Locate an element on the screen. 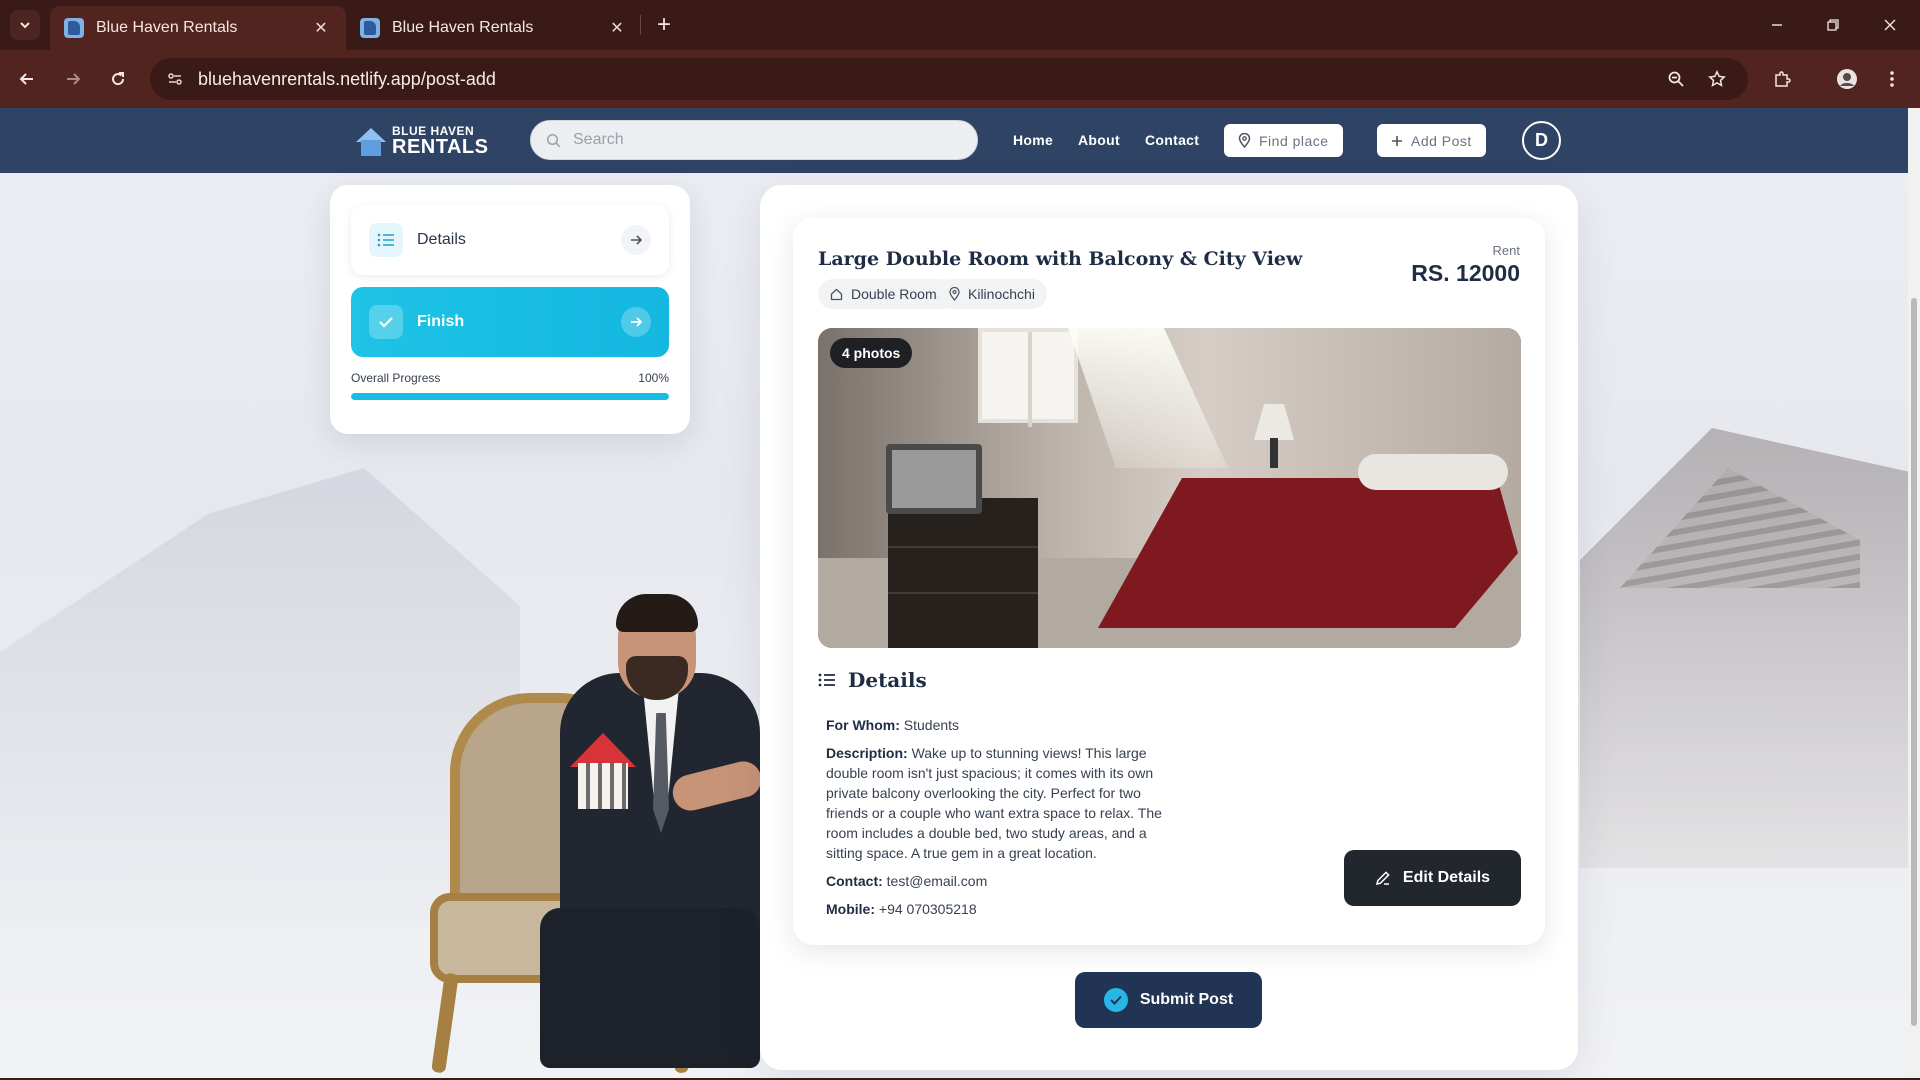 Image resolution: width=1920 pixels, height=1080 pixels. details-heading-text: Details is located at coordinates (887, 680).